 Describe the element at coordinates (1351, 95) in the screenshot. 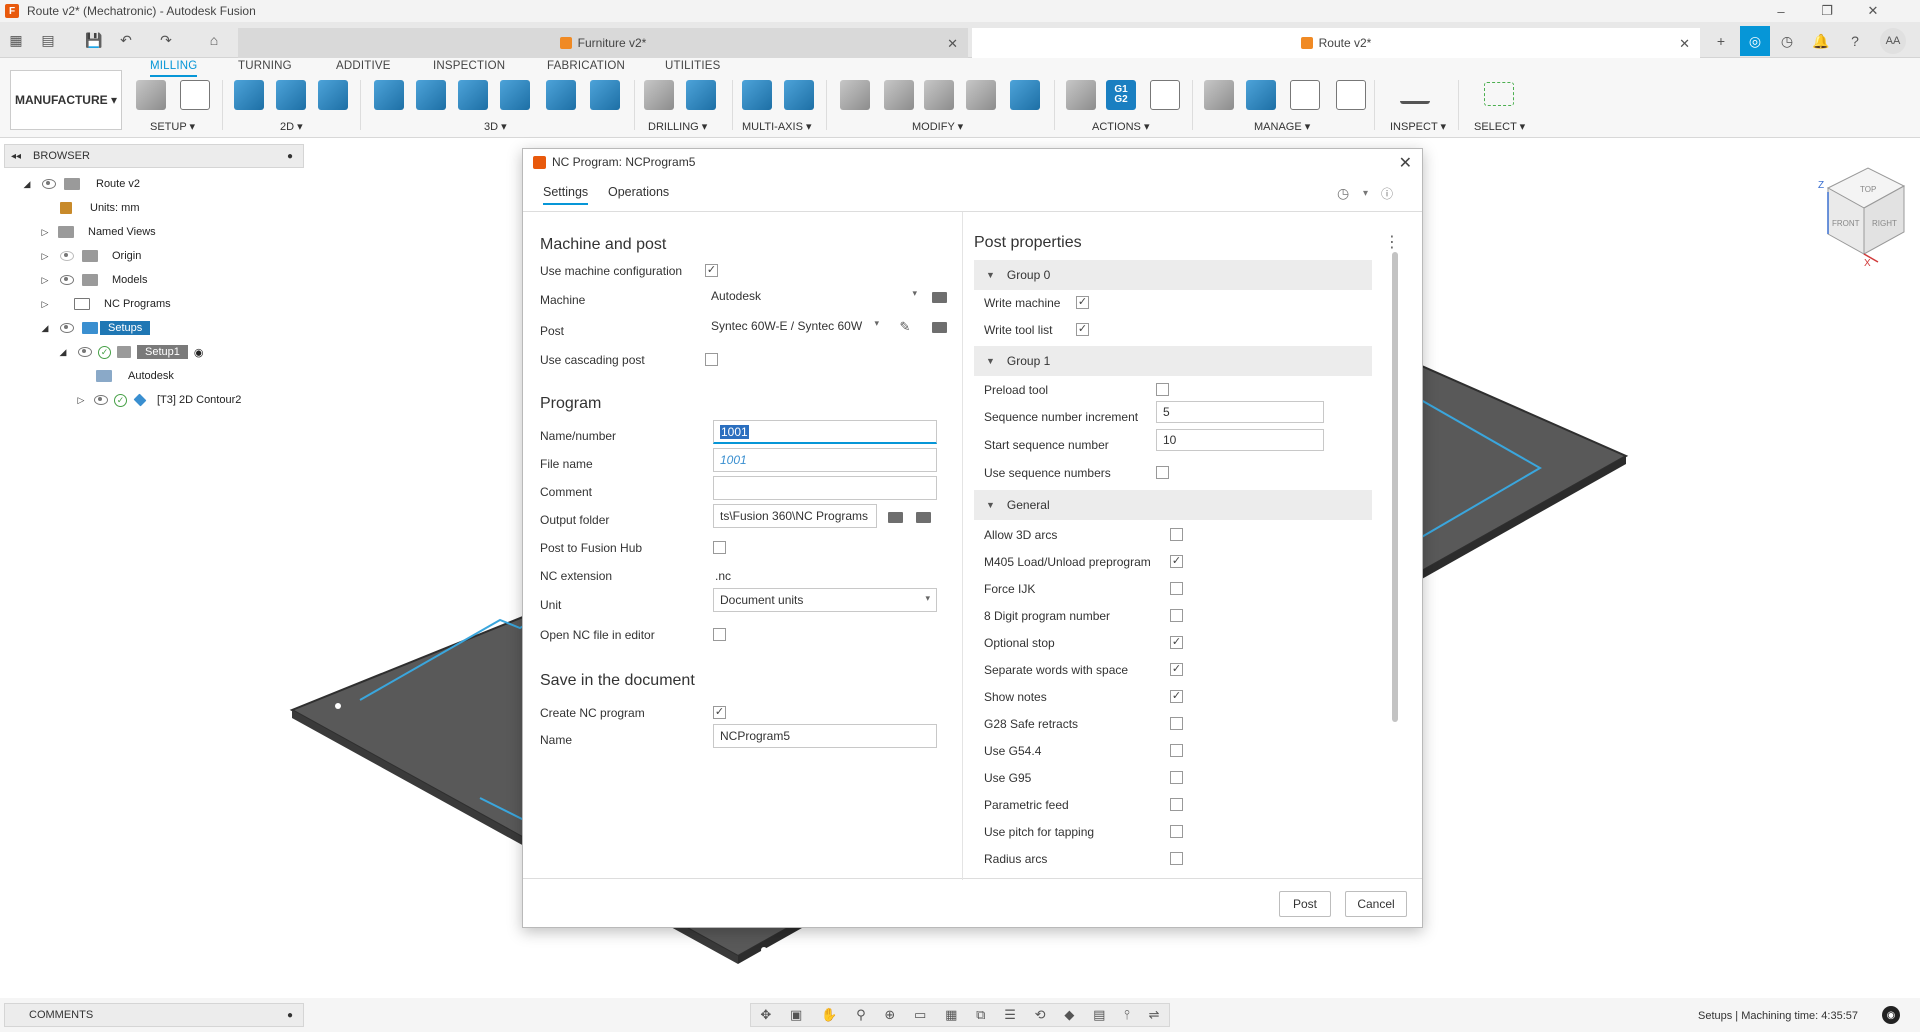

I see `templates-icon` at that location.